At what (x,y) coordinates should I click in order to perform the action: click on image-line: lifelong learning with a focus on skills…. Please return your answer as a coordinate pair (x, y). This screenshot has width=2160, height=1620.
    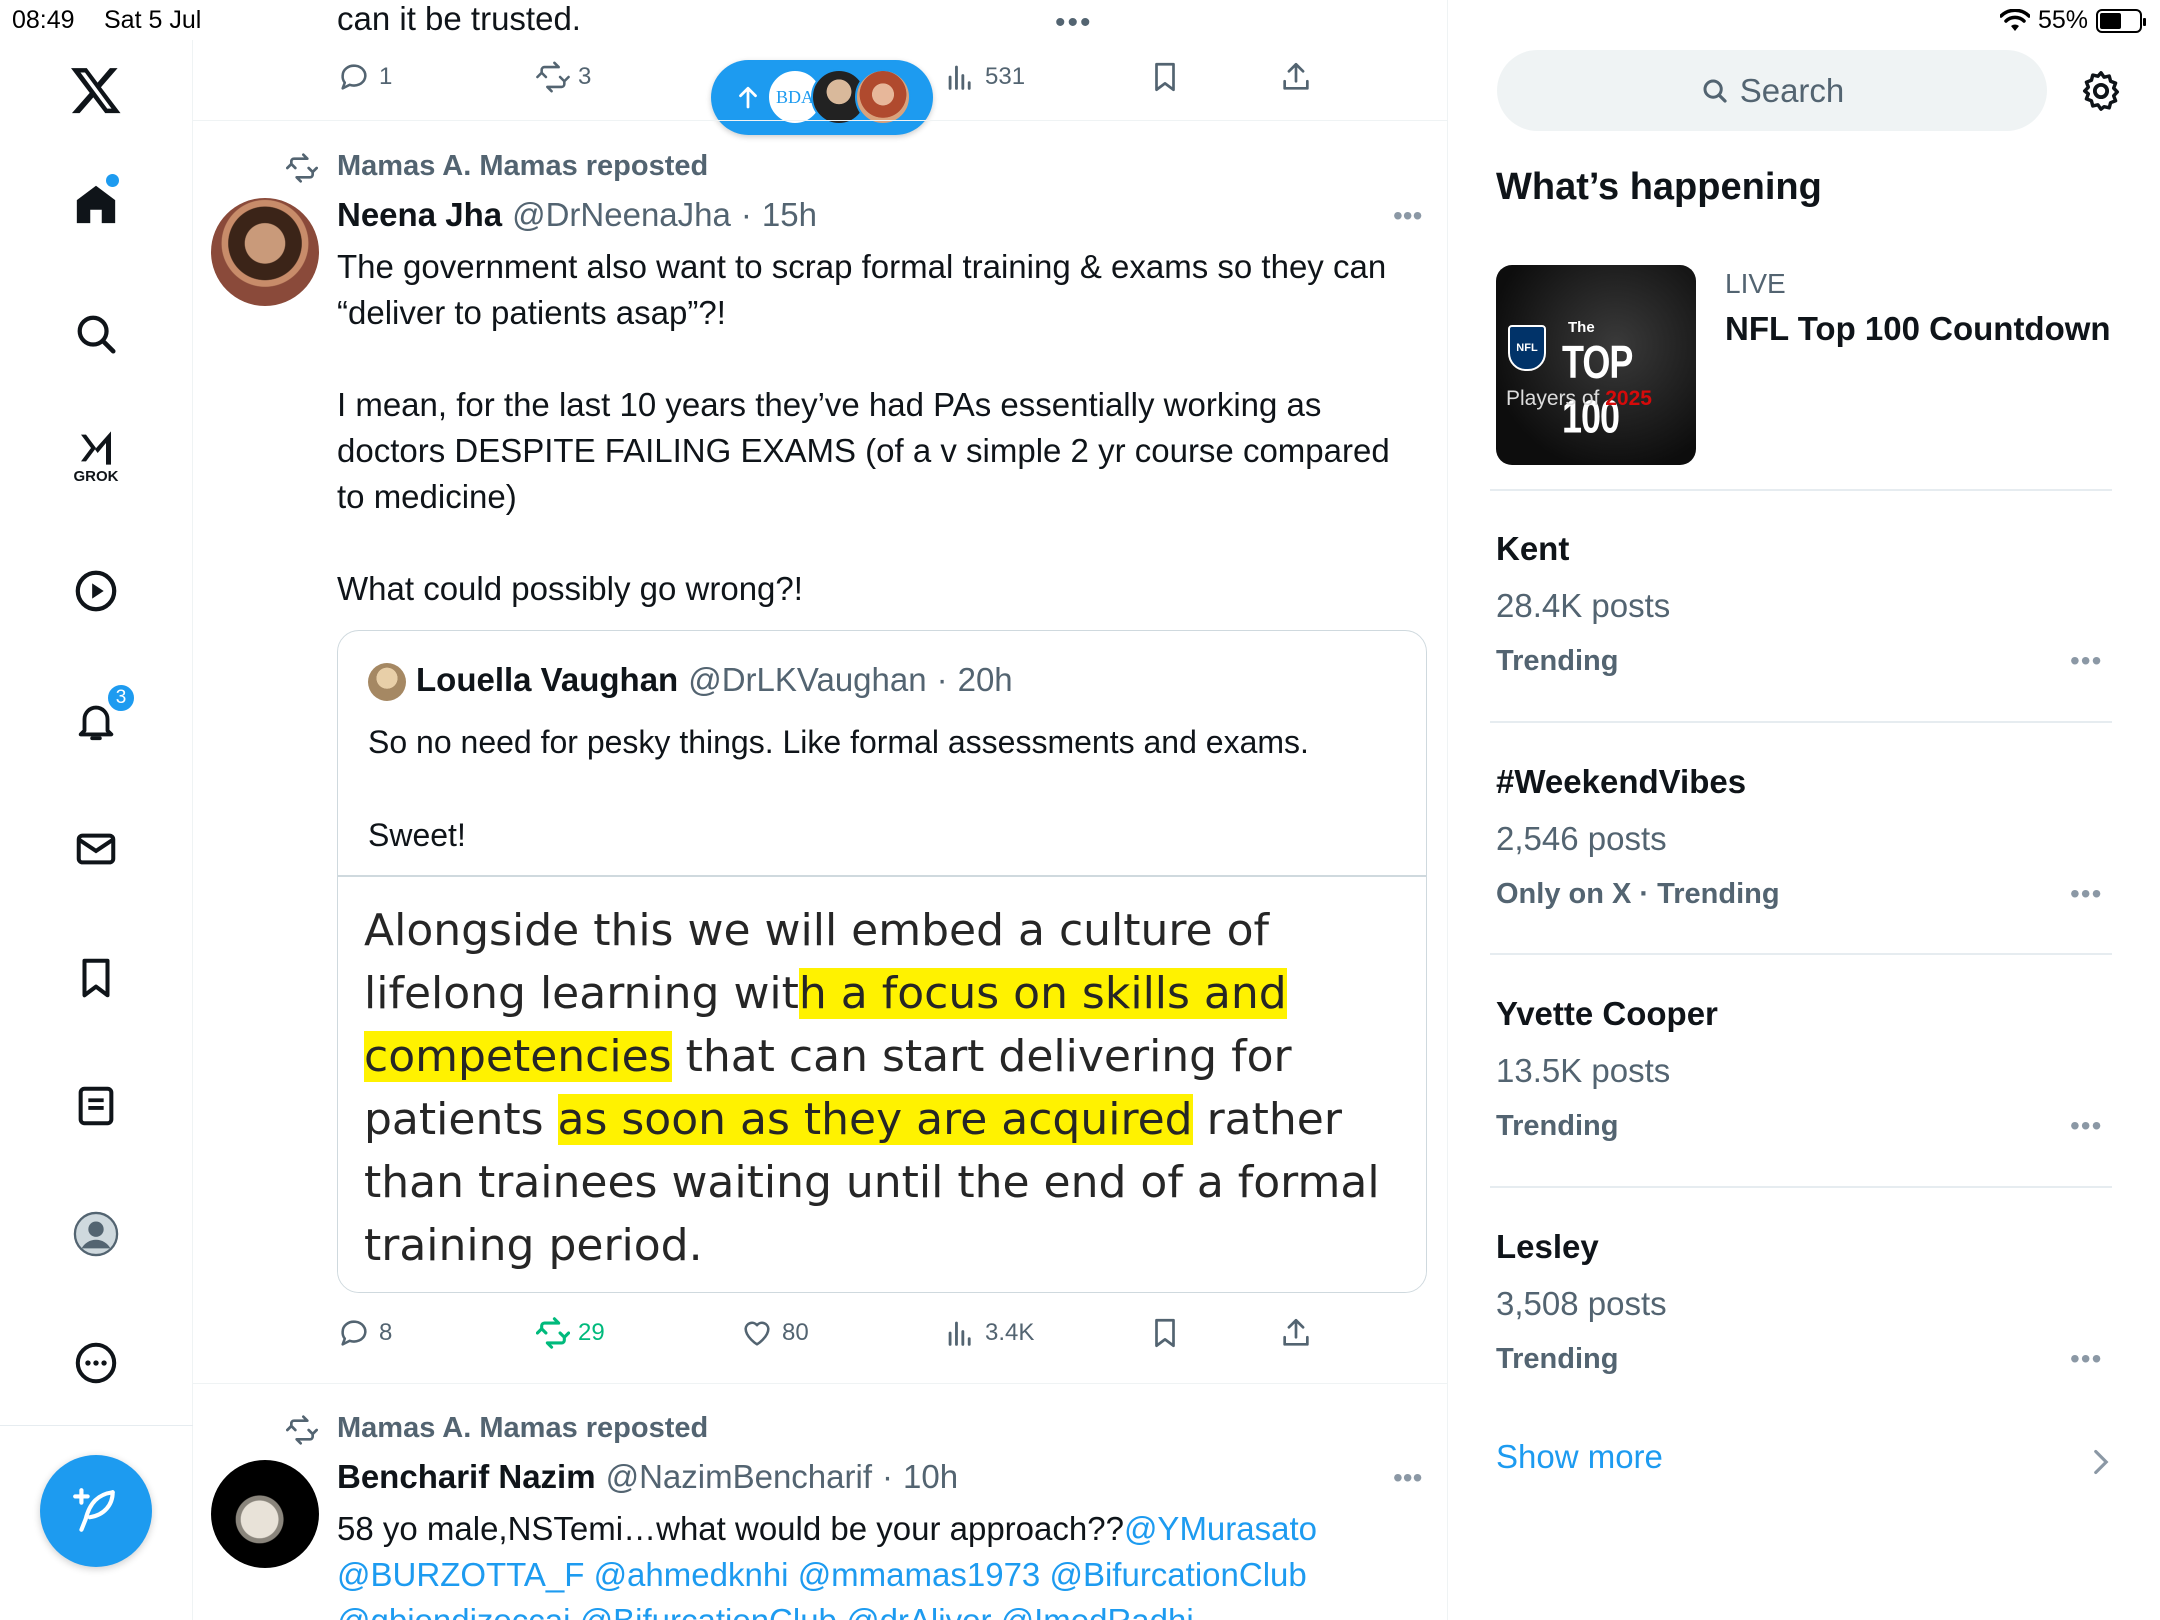
    Looking at the image, I should click on (825, 993).